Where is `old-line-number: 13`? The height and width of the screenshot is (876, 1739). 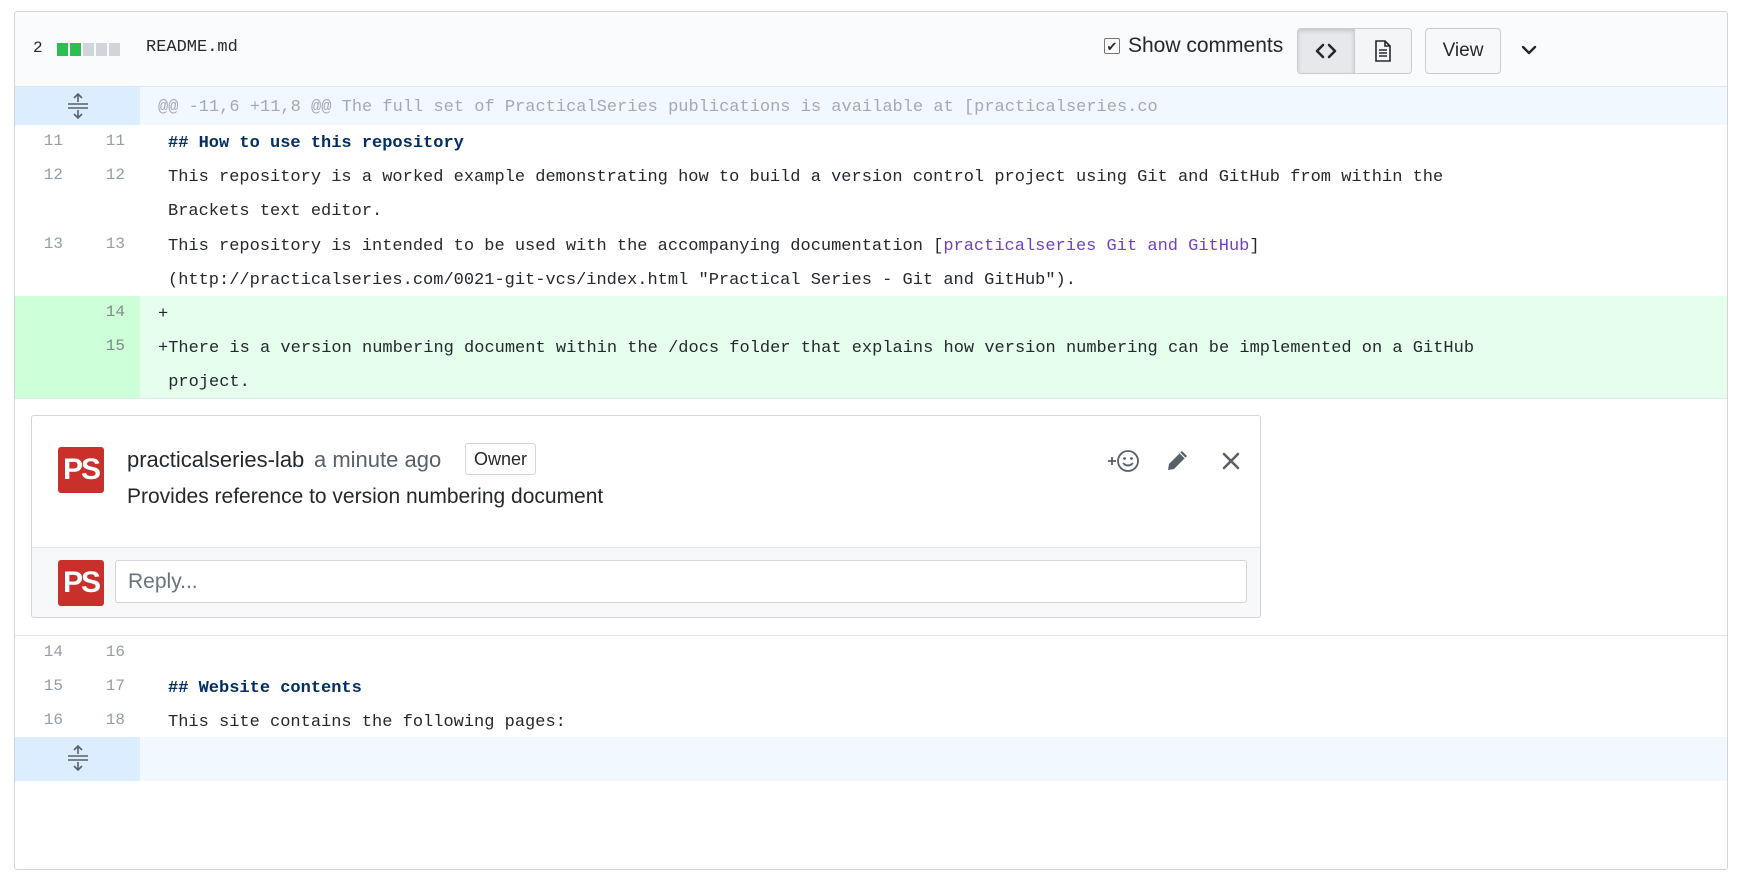 old-line-number: 13 is located at coordinates (43, 244).